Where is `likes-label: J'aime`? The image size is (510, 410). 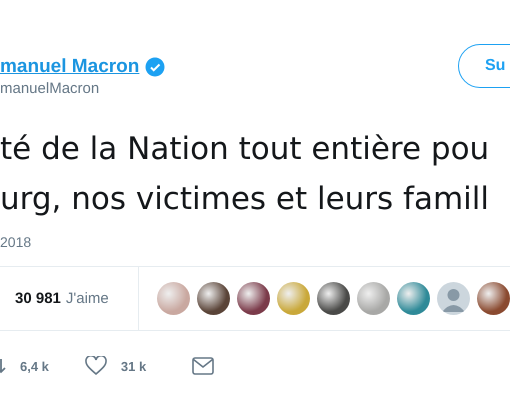 likes-label: J'aime is located at coordinates (87, 298).